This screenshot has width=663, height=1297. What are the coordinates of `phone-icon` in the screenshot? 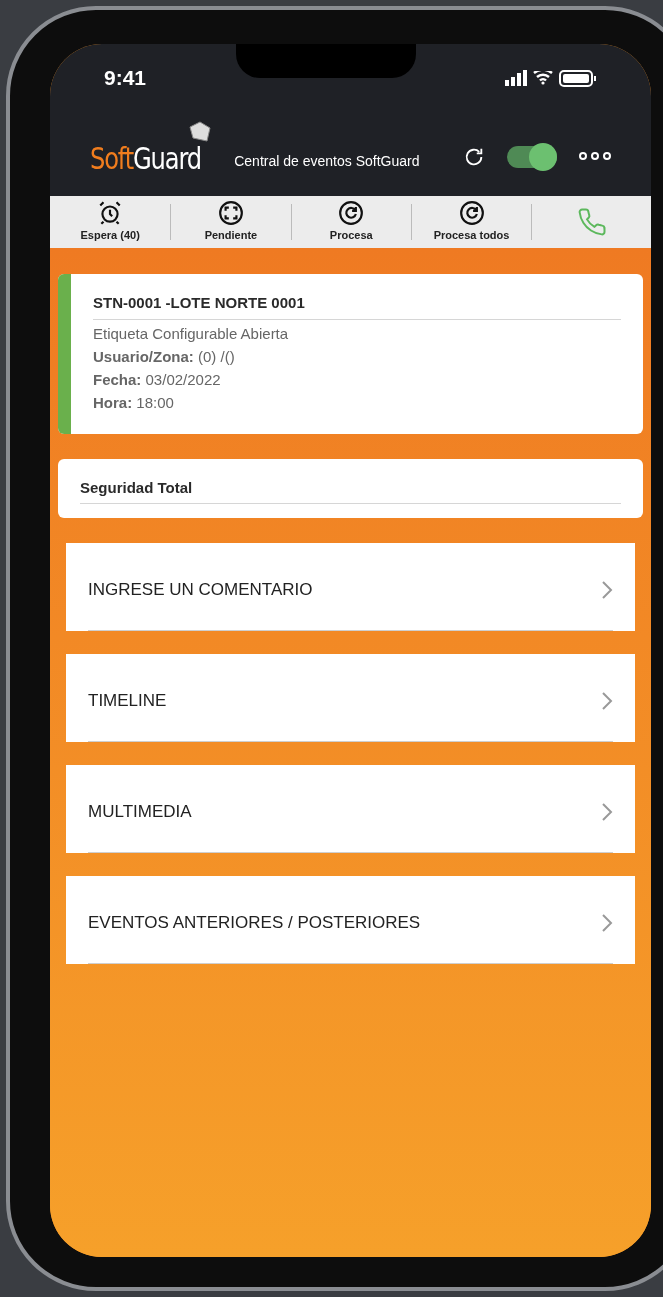 It's located at (591, 222).